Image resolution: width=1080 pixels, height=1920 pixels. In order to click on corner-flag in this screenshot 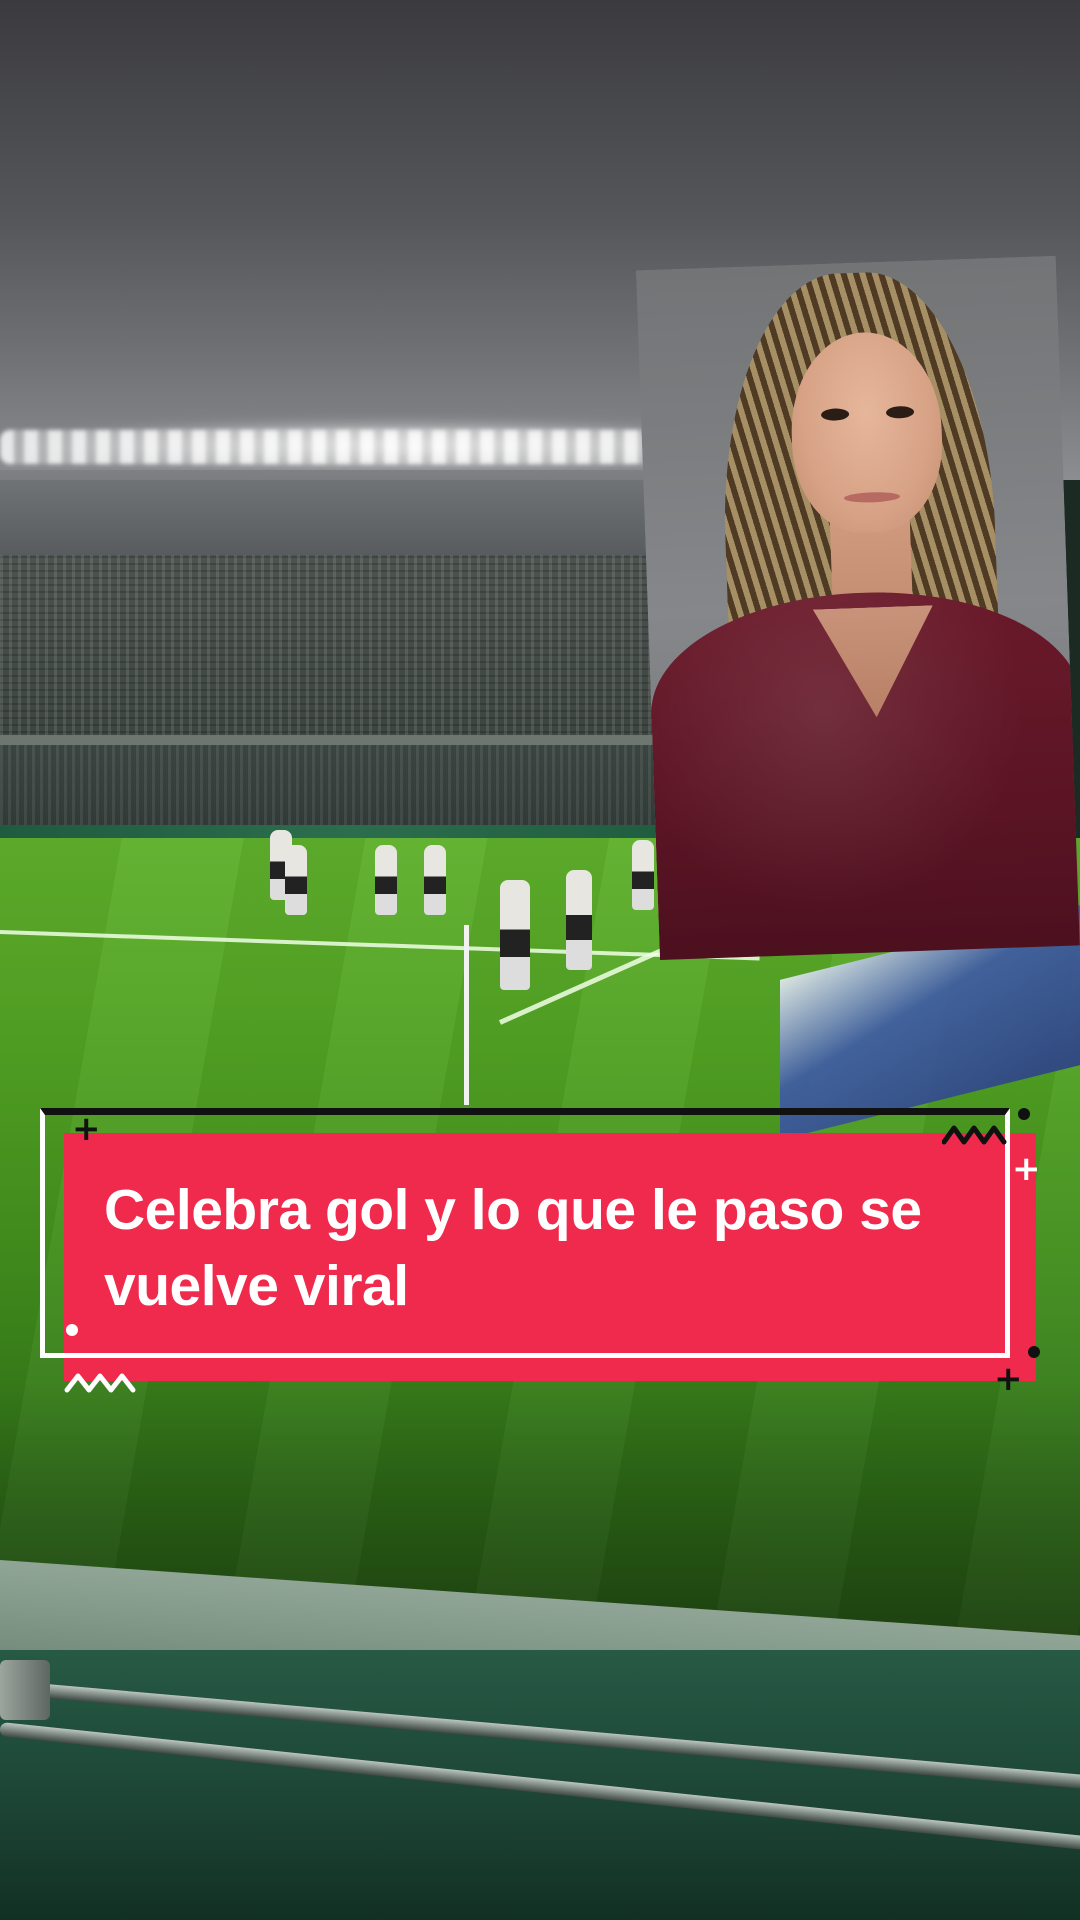, I will do `click(466, 1015)`.